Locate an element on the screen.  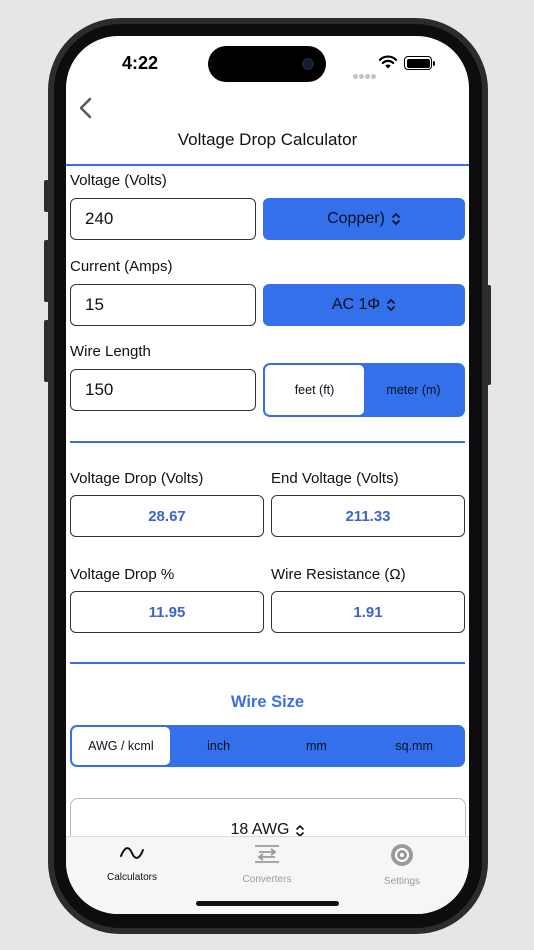
segment-feet: feet (ft) is located at coordinates (314, 390).